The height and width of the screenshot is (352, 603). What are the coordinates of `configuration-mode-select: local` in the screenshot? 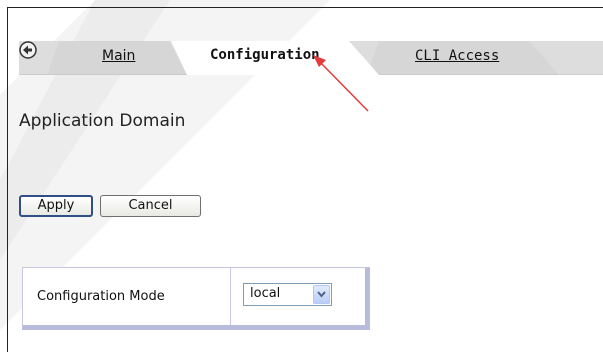 It's located at (287, 294).